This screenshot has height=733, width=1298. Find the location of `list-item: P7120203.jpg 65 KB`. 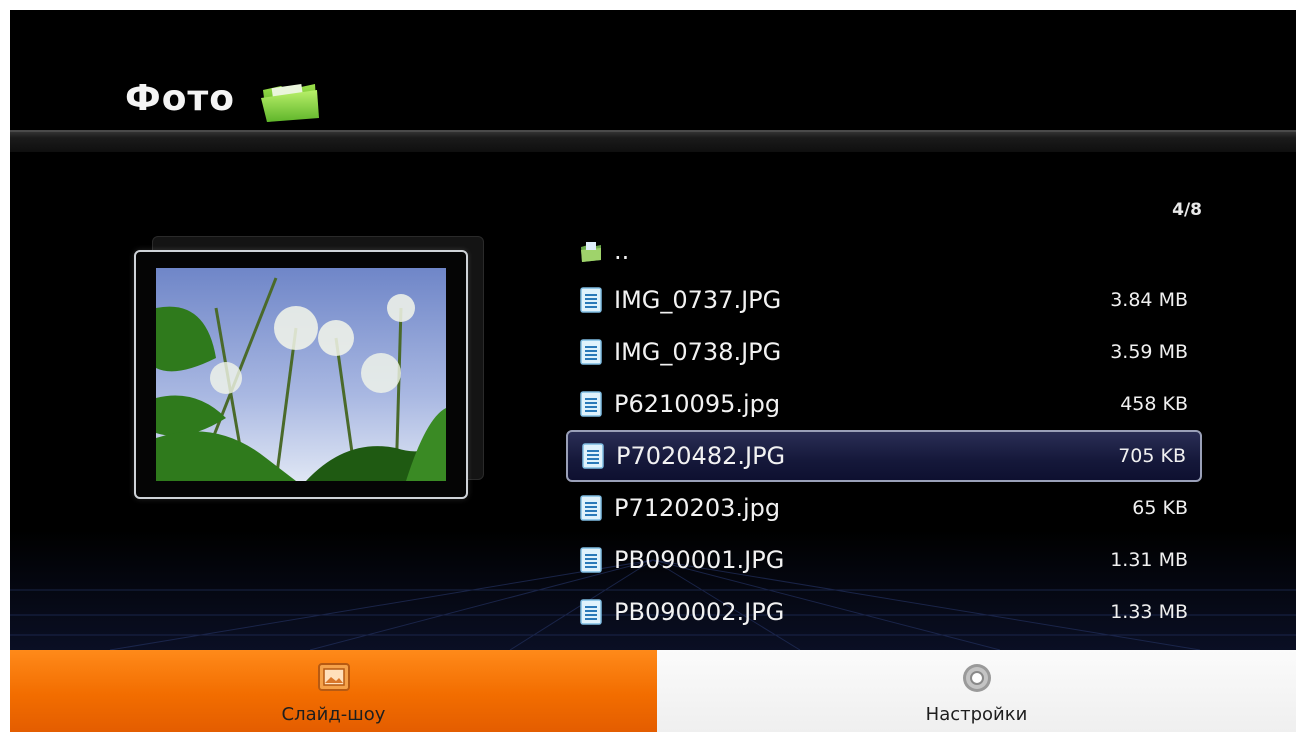

list-item: P7120203.jpg 65 KB is located at coordinates (884, 508).